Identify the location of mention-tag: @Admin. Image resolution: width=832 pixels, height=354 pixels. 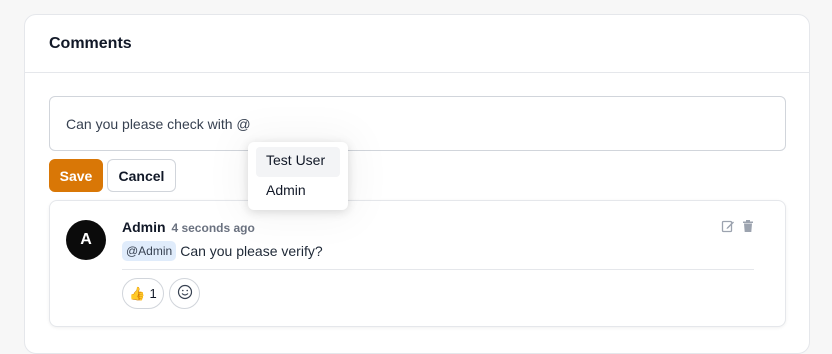
(149, 251).